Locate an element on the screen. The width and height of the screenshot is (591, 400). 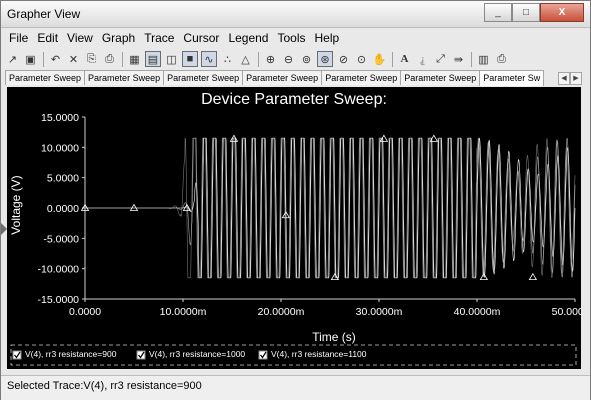
y-tick-label: 15.0000 is located at coordinates (60, 118).